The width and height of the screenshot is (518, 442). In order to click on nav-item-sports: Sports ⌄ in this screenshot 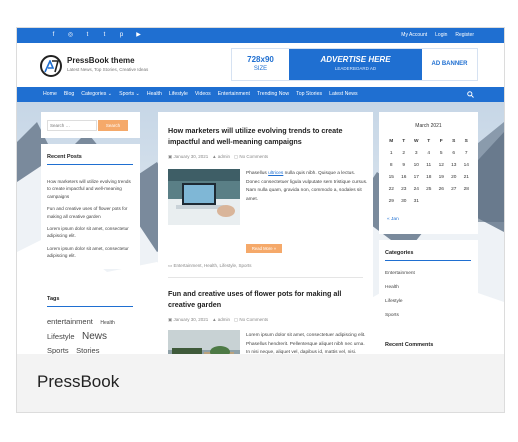, I will do `click(129, 94)`.